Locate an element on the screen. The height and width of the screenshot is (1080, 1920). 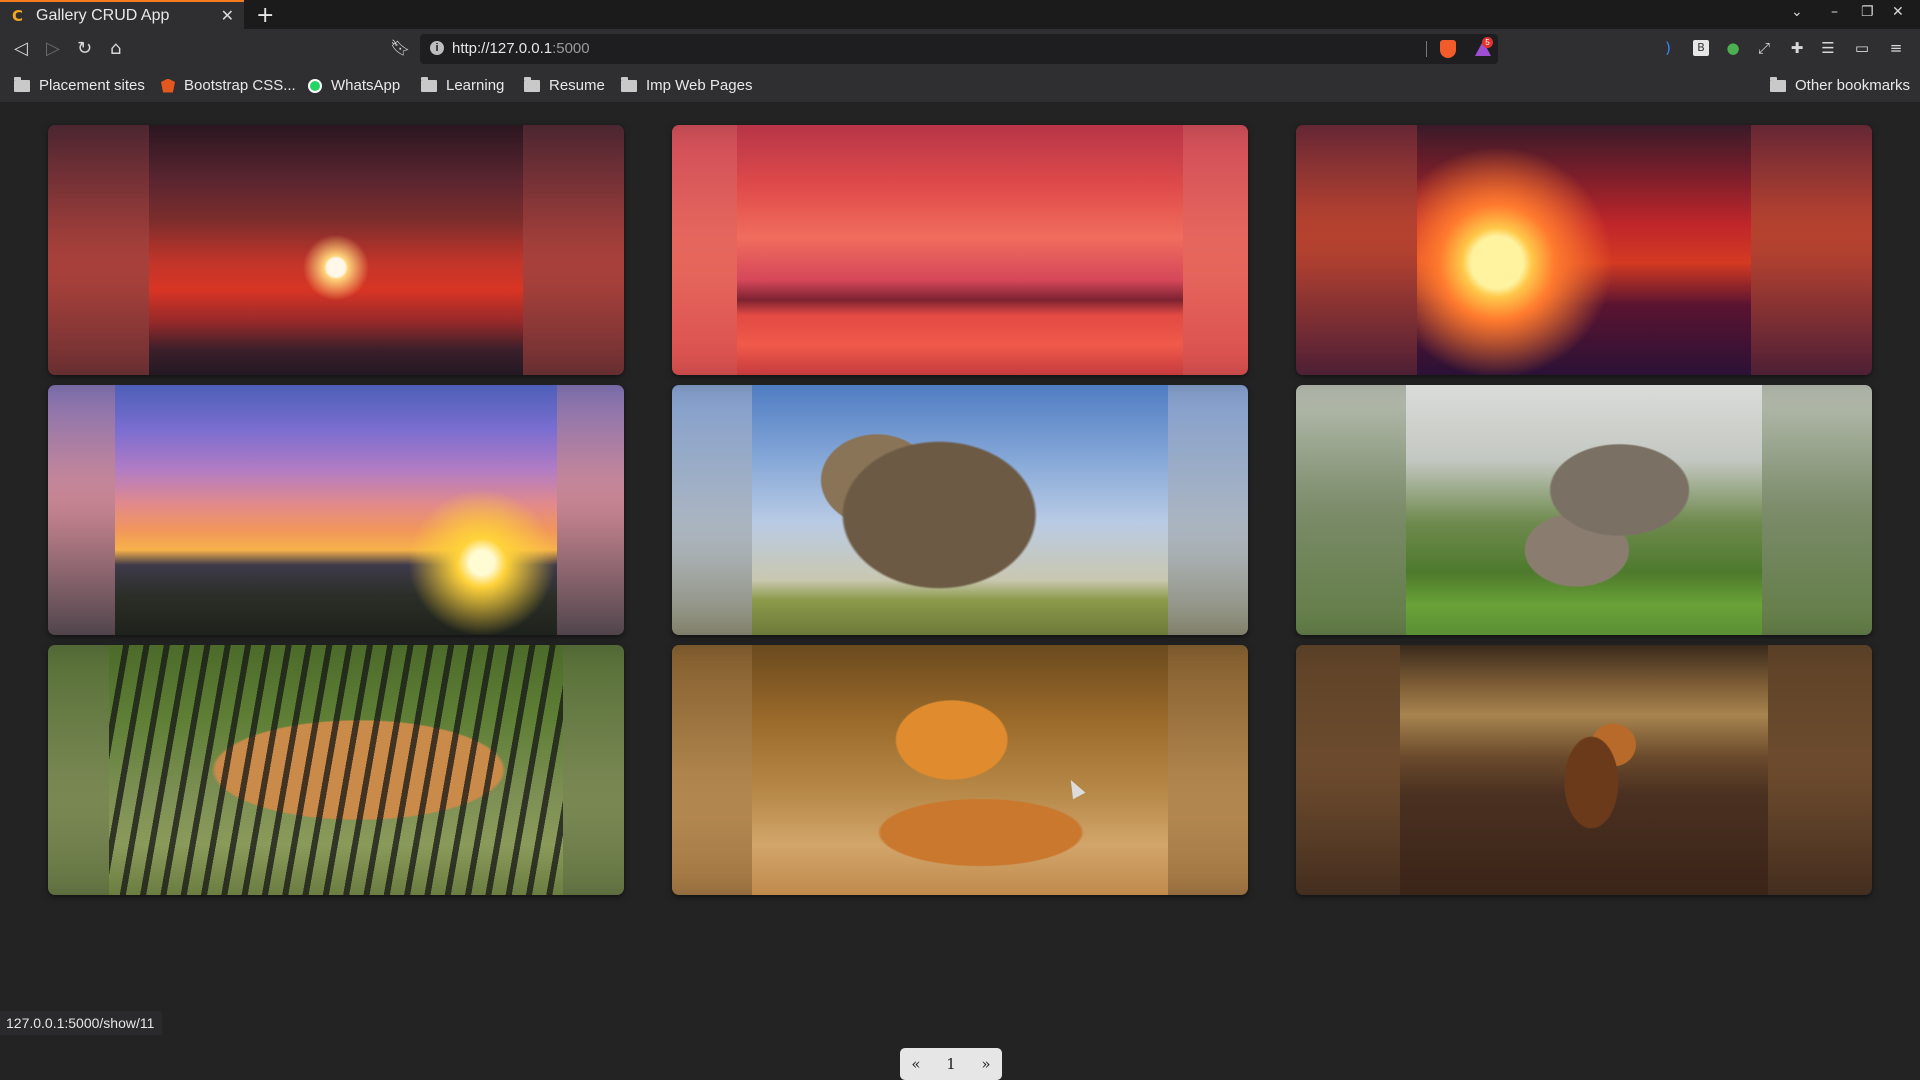
pagination-next-button: » is located at coordinates (986, 1064).